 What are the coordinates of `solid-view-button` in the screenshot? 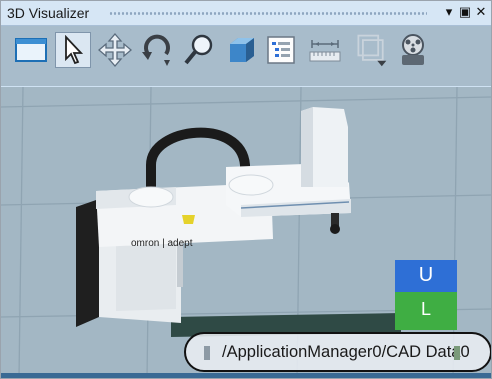 It's located at (241, 50).